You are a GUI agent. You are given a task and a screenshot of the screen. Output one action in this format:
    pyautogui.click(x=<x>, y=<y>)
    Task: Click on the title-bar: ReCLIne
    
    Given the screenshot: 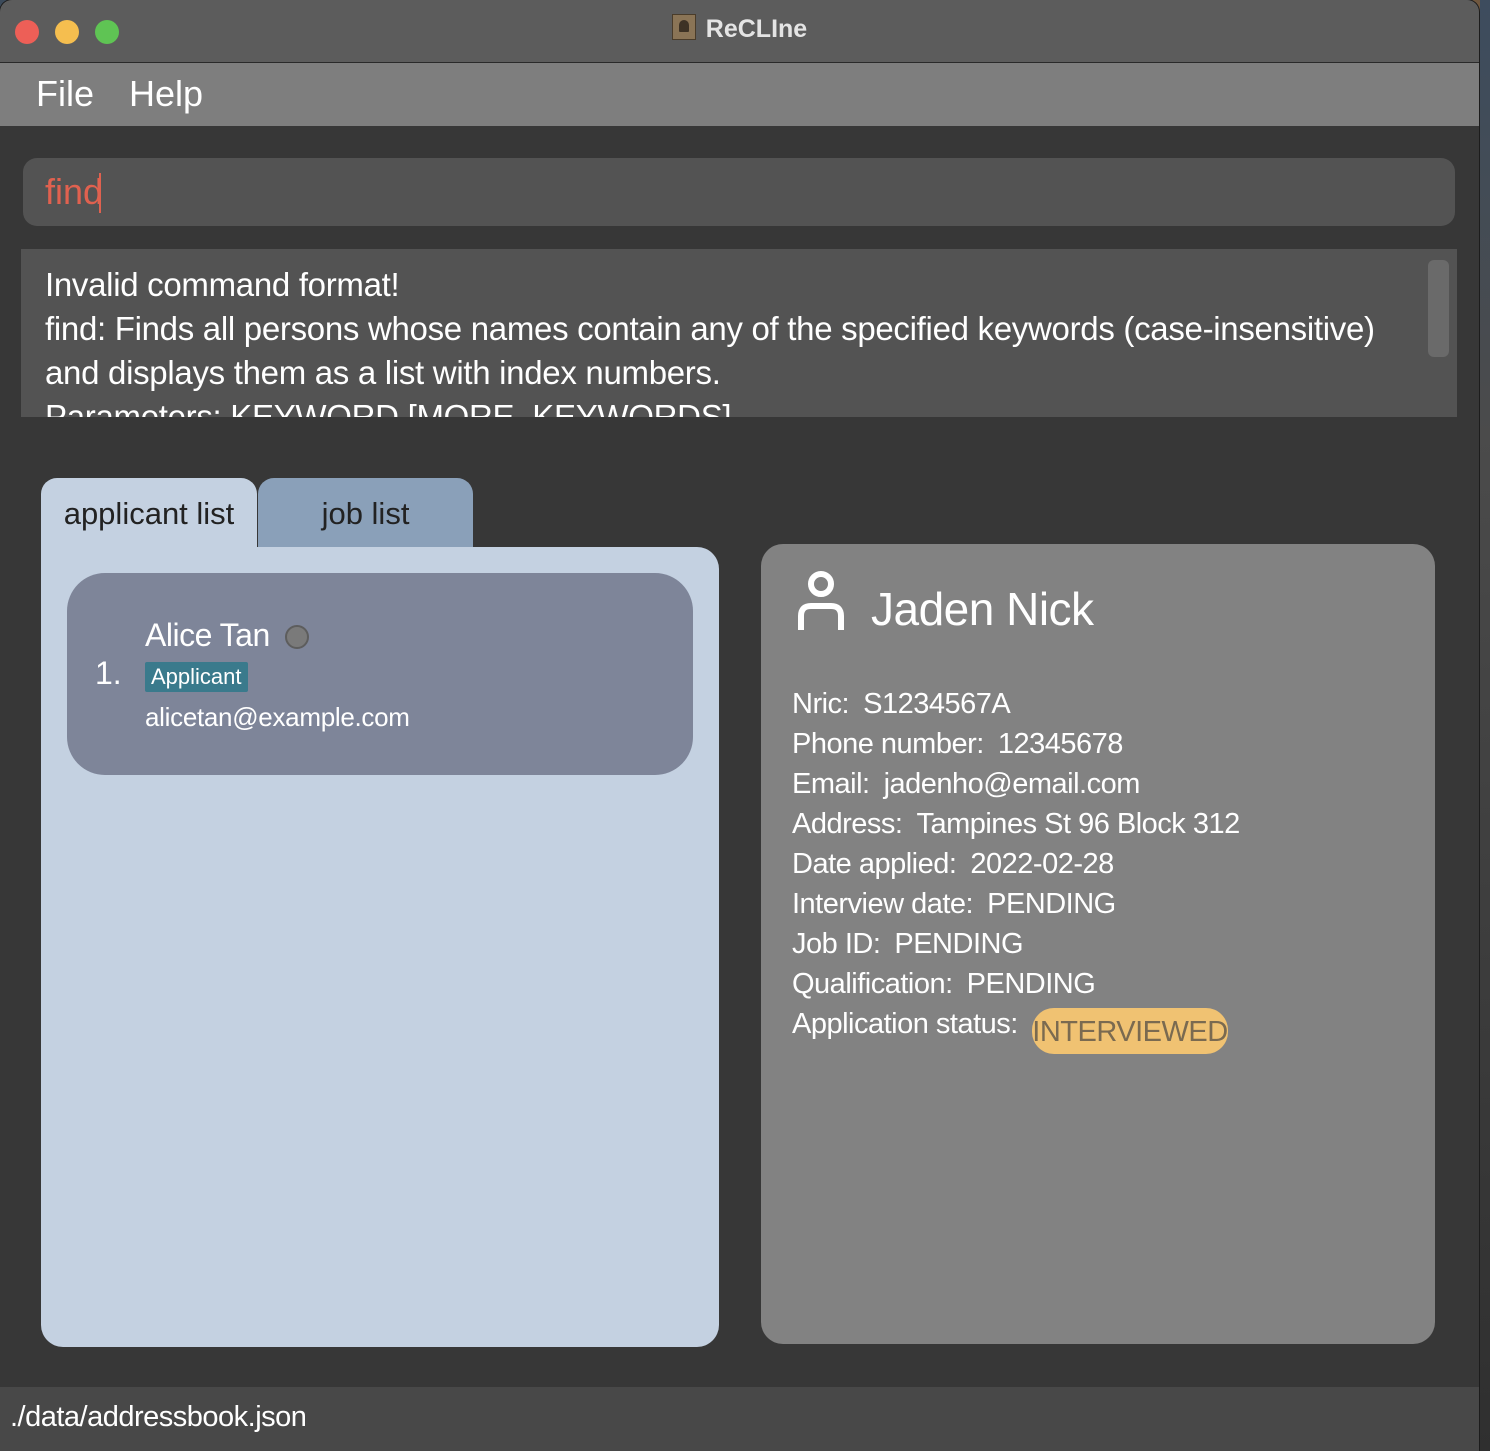 What is the action you would take?
    pyautogui.click(x=739, y=31)
    